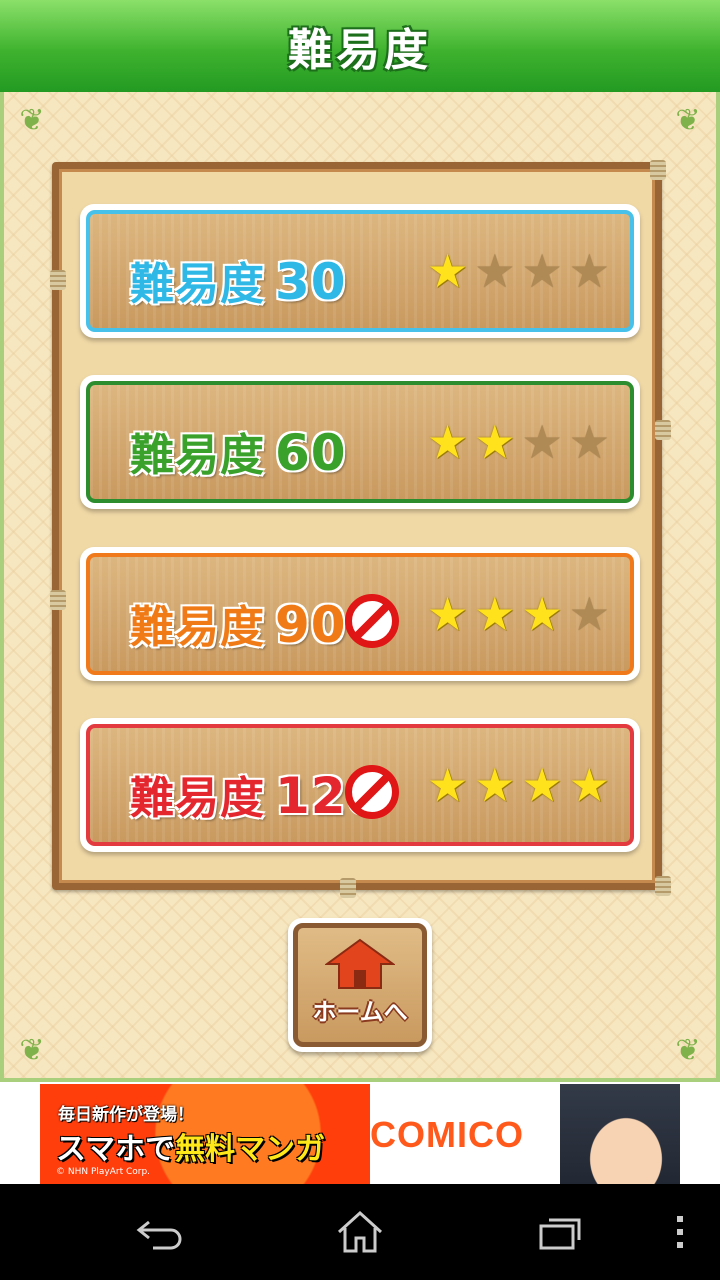 This screenshot has height=1280, width=720. I want to click on level-button-60: 難易度 60 ★ ★ ★ ★, so click(360, 442).